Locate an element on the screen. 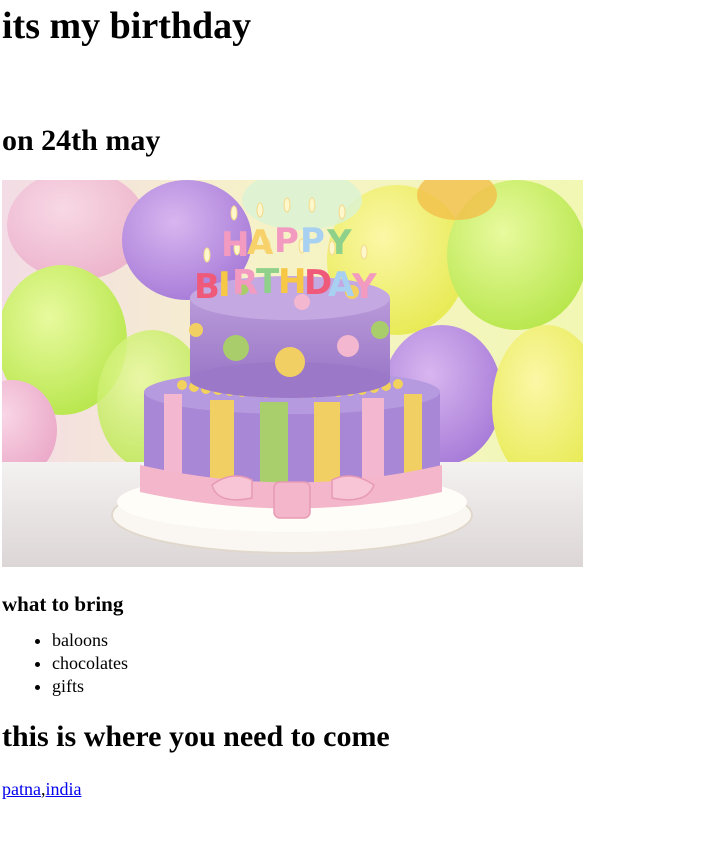 Image resolution: width=713 pixels, height=841 pixels. city-link: patna is located at coordinates (21, 789).